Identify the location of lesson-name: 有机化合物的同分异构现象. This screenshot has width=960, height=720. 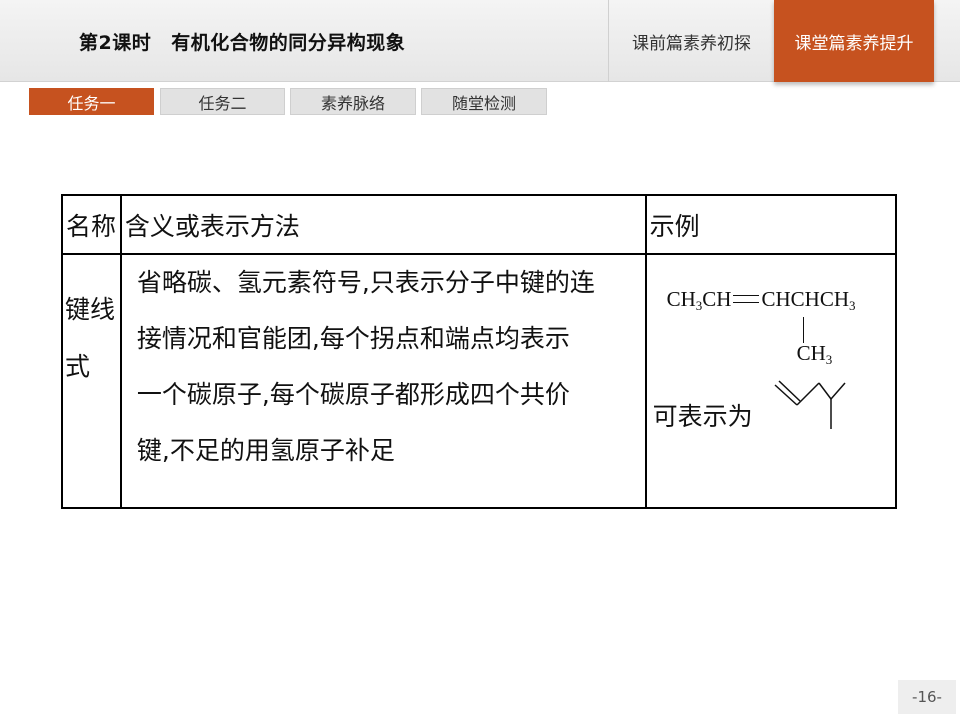
(288, 43).